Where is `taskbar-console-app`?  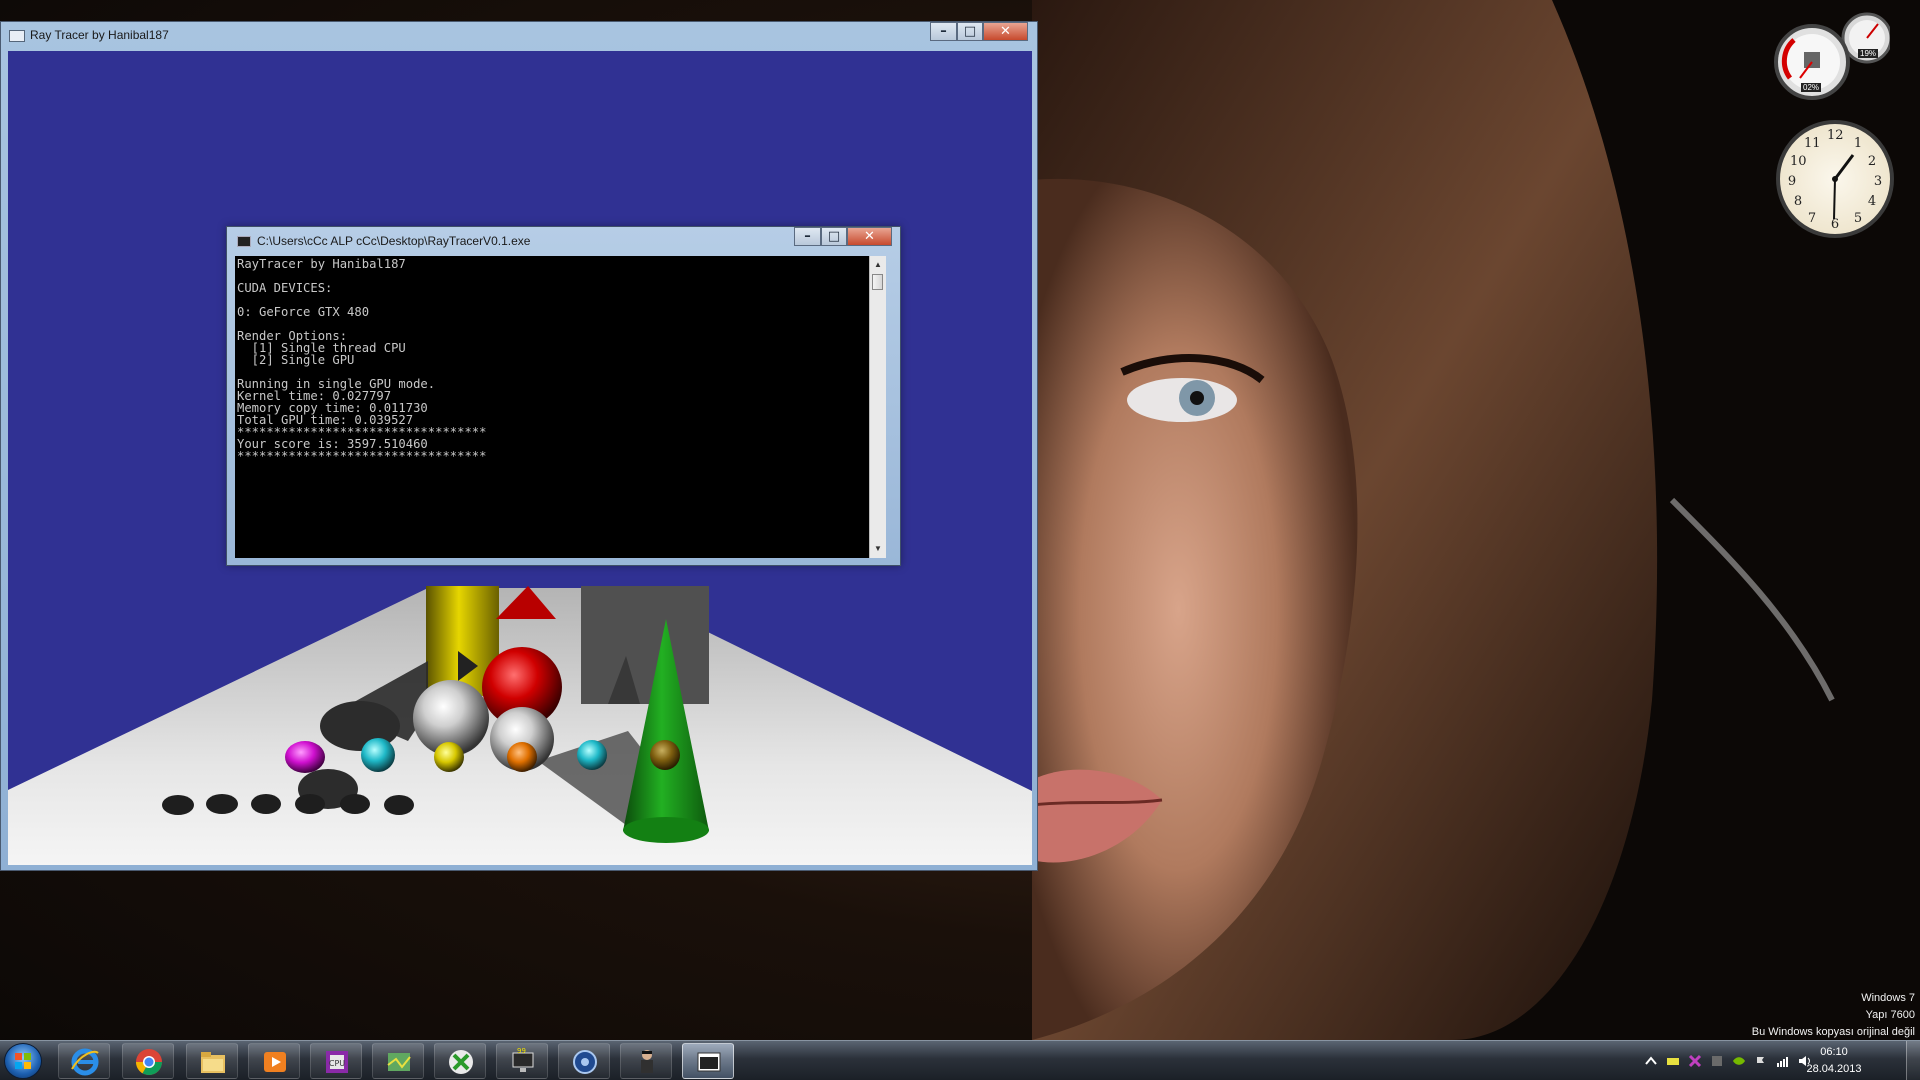
taskbar-console-app is located at coordinates (708, 1061).